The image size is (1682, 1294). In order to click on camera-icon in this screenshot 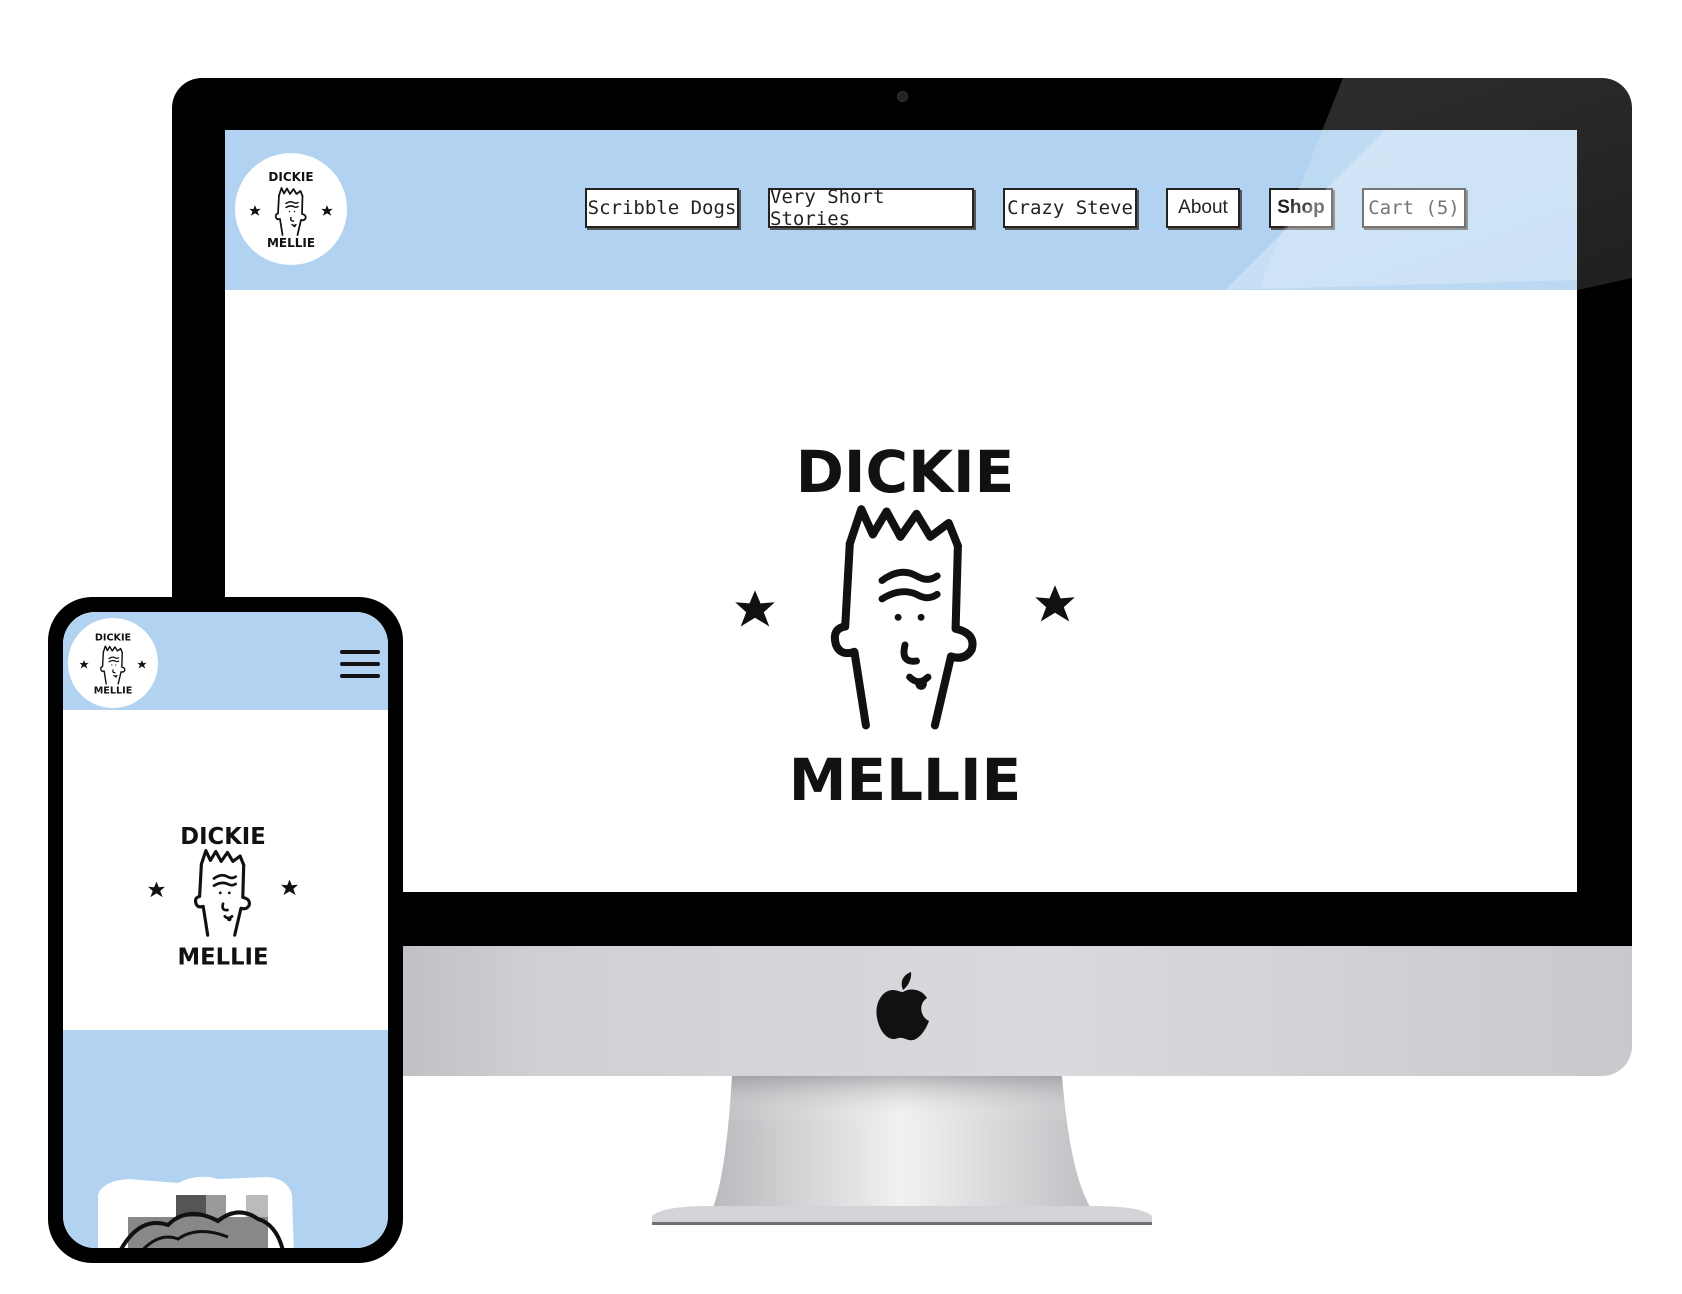, I will do `click(902, 96)`.